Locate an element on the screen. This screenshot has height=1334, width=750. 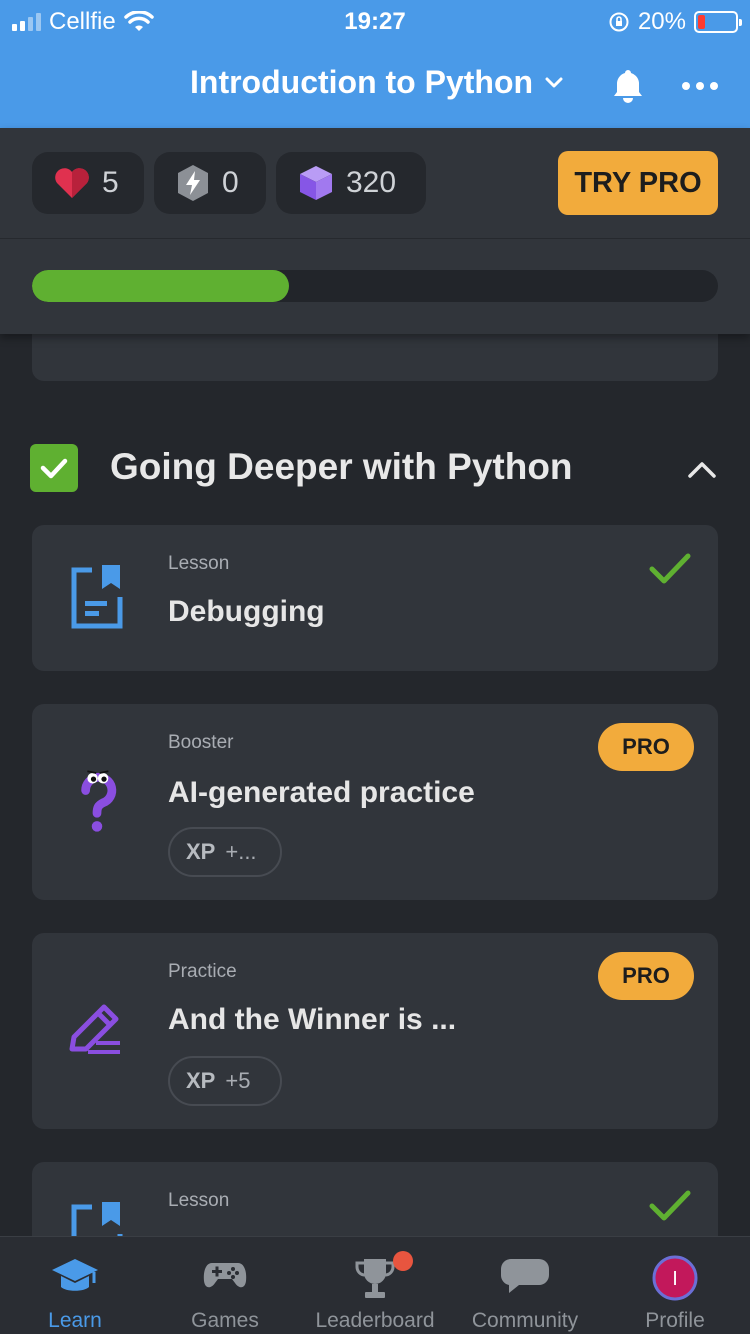
bell-icon is located at coordinates (628, 86).